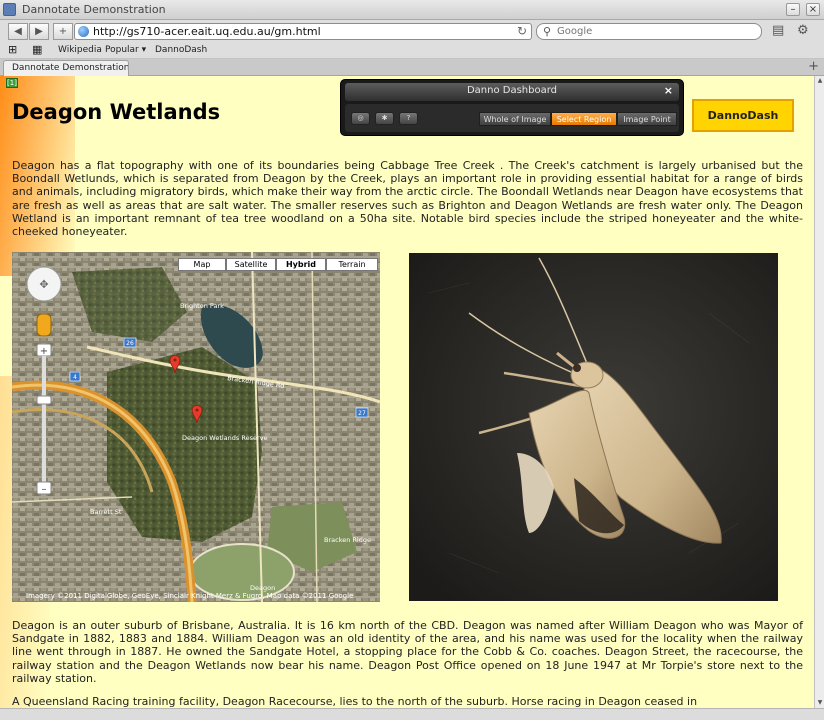  What do you see at coordinates (408, 118) in the screenshot?
I see `help-icon: ?` at bounding box center [408, 118].